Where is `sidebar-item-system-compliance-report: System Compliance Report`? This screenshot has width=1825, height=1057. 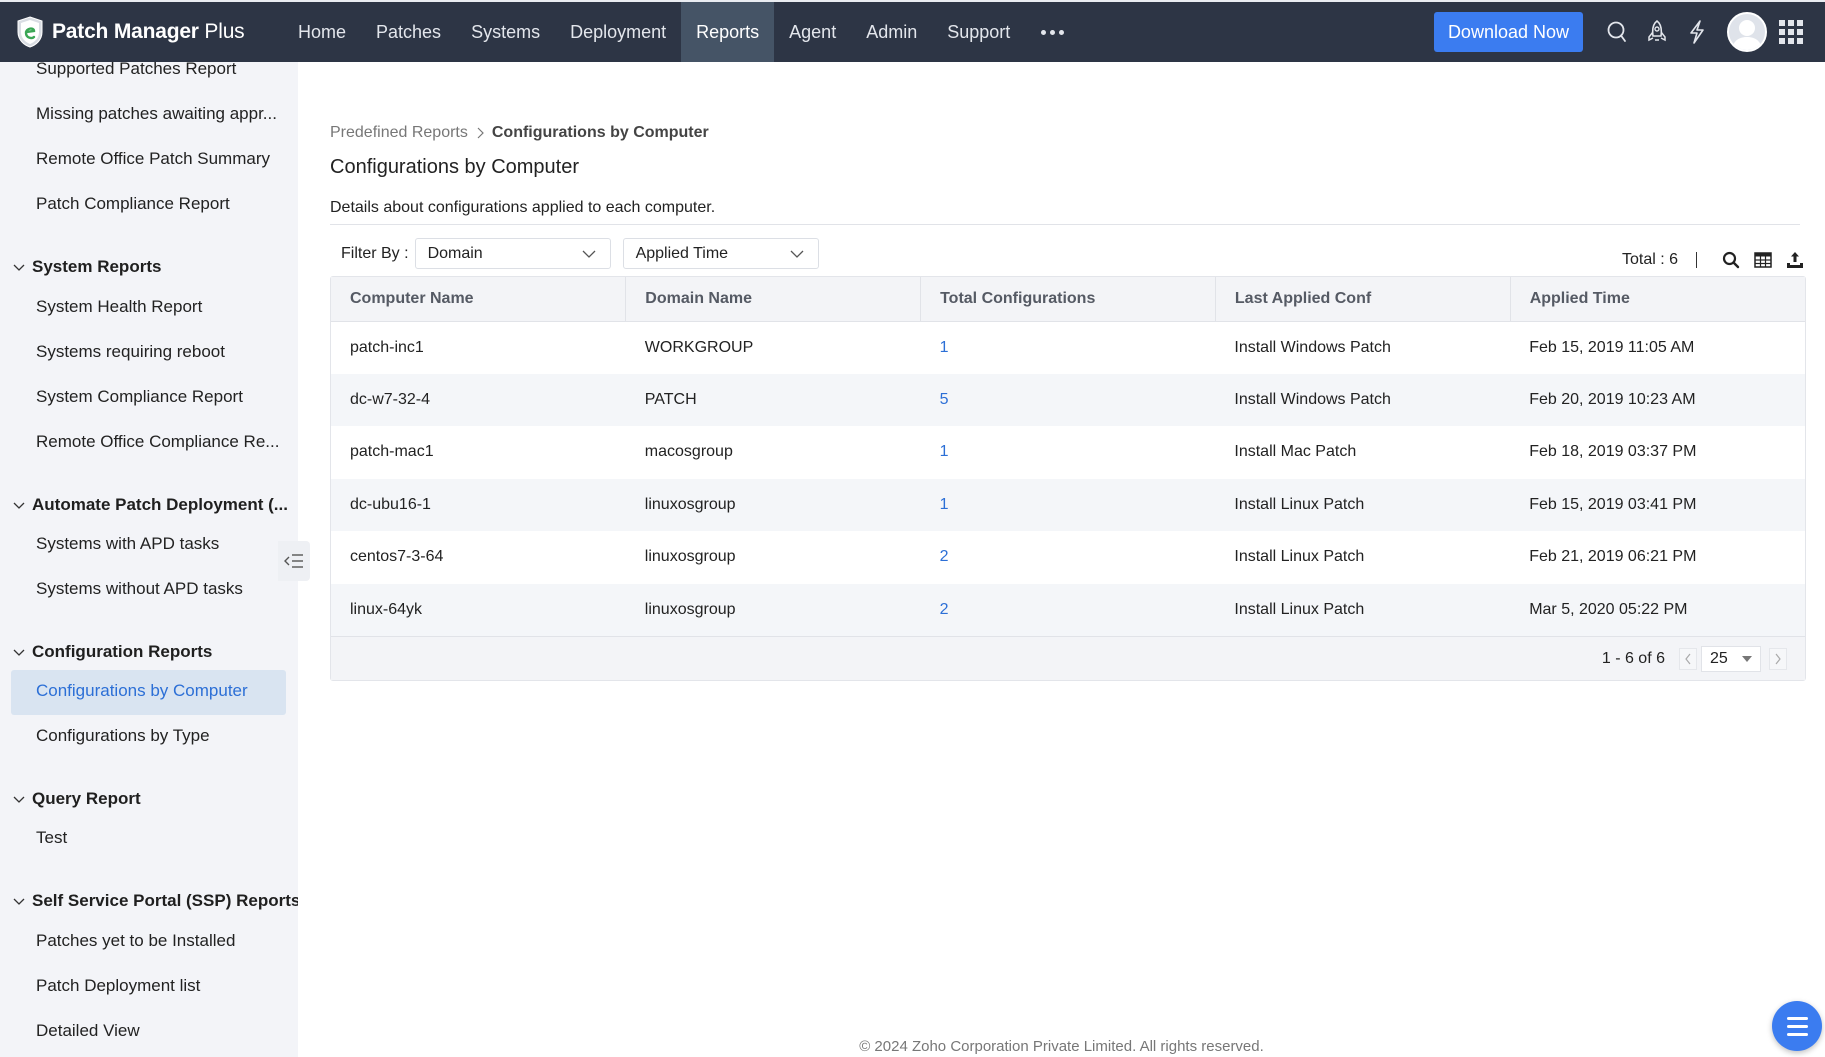
sidebar-item-system-compliance-report: System Compliance Report is located at coordinates (139, 397).